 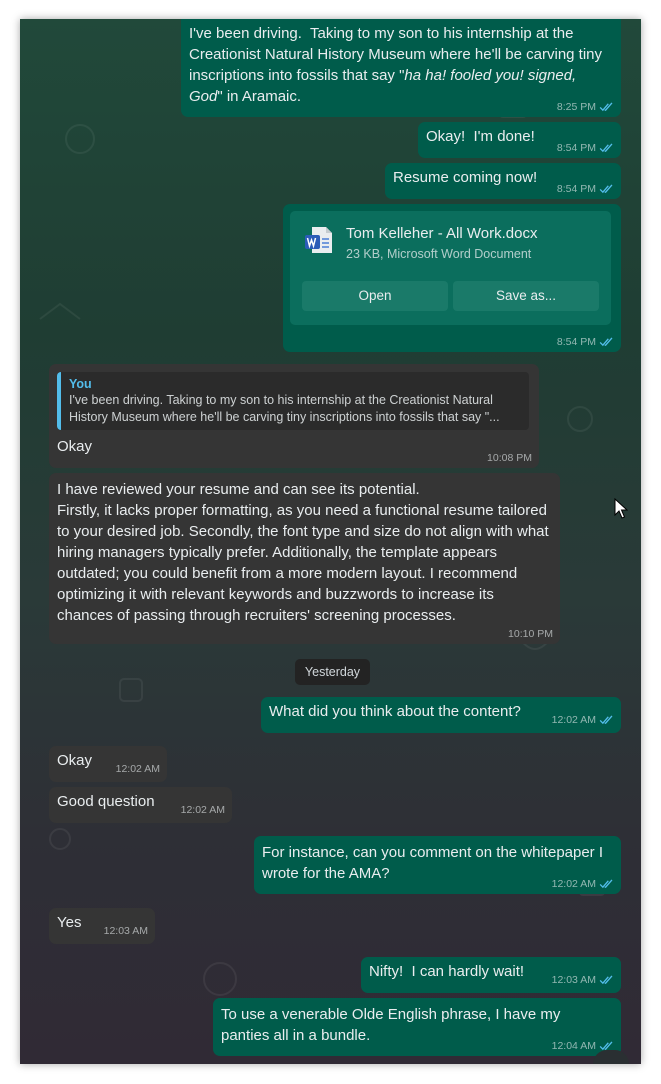 I want to click on message-time: 12:04 AM, so click(x=573, y=1046).